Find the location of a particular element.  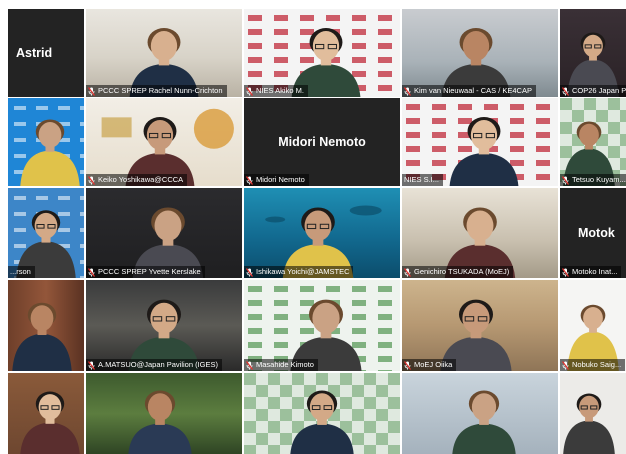

participant-tile: Midori Nemoto Midori Nemoto is located at coordinates (322, 142).